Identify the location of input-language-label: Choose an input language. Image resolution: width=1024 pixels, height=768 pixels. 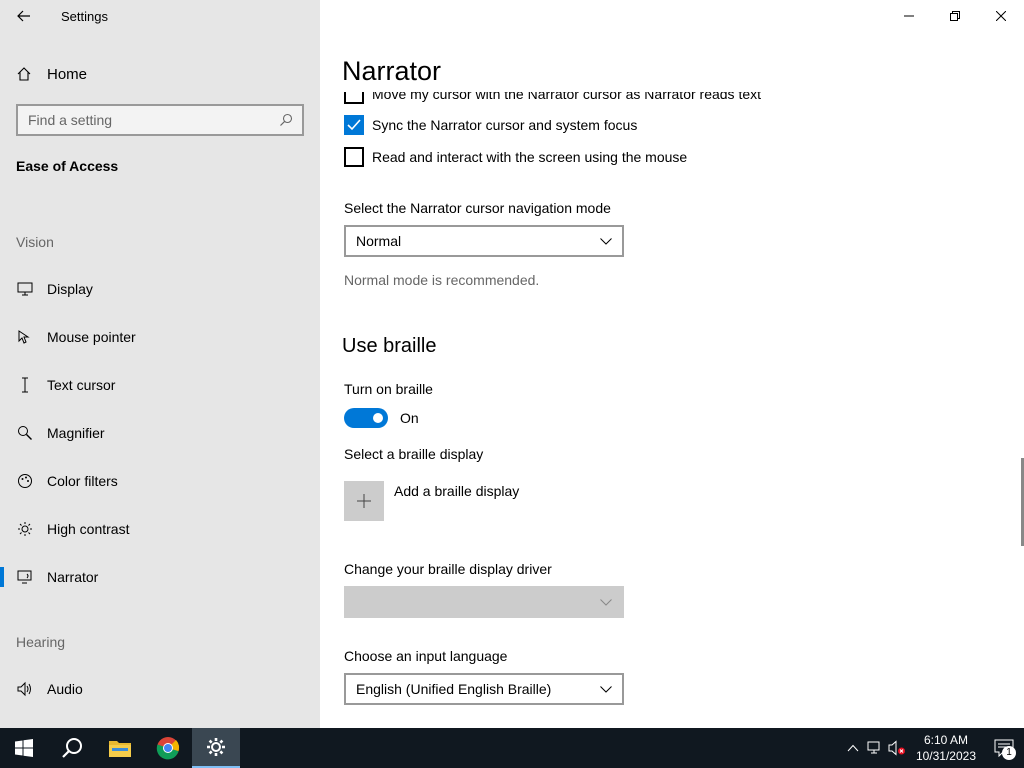
(426, 656).